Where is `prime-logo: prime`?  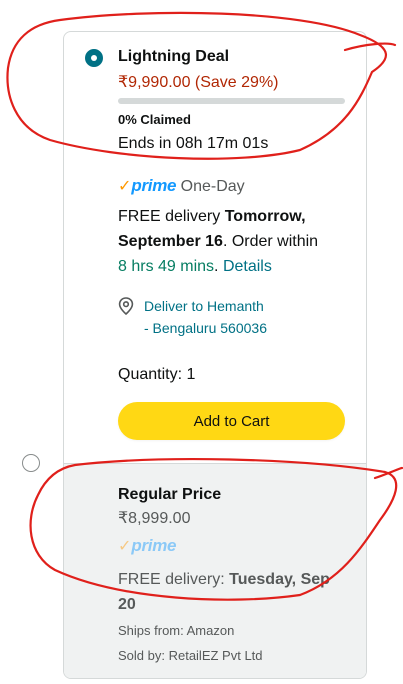
prime-logo: prime is located at coordinates (154, 185).